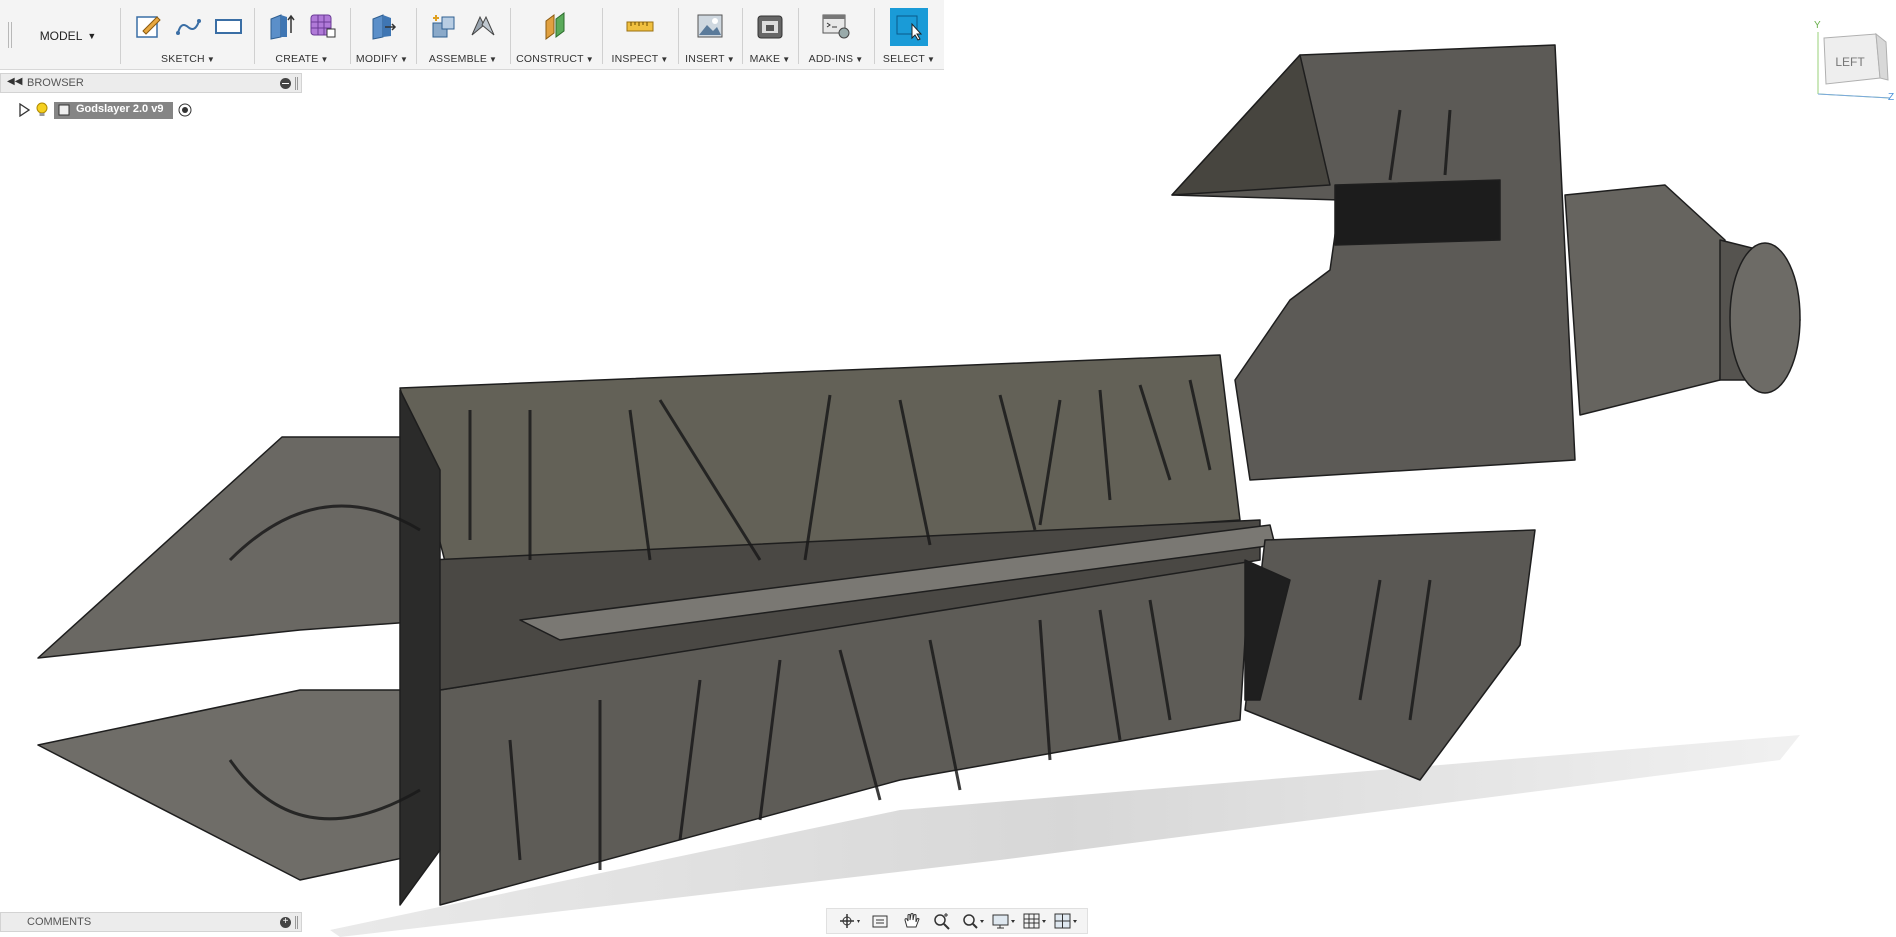 The height and width of the screenshot is (937, 1896). Describe the element at coordinates (770, 26) in the screenshot. I see `3d-print-icon` at that location.